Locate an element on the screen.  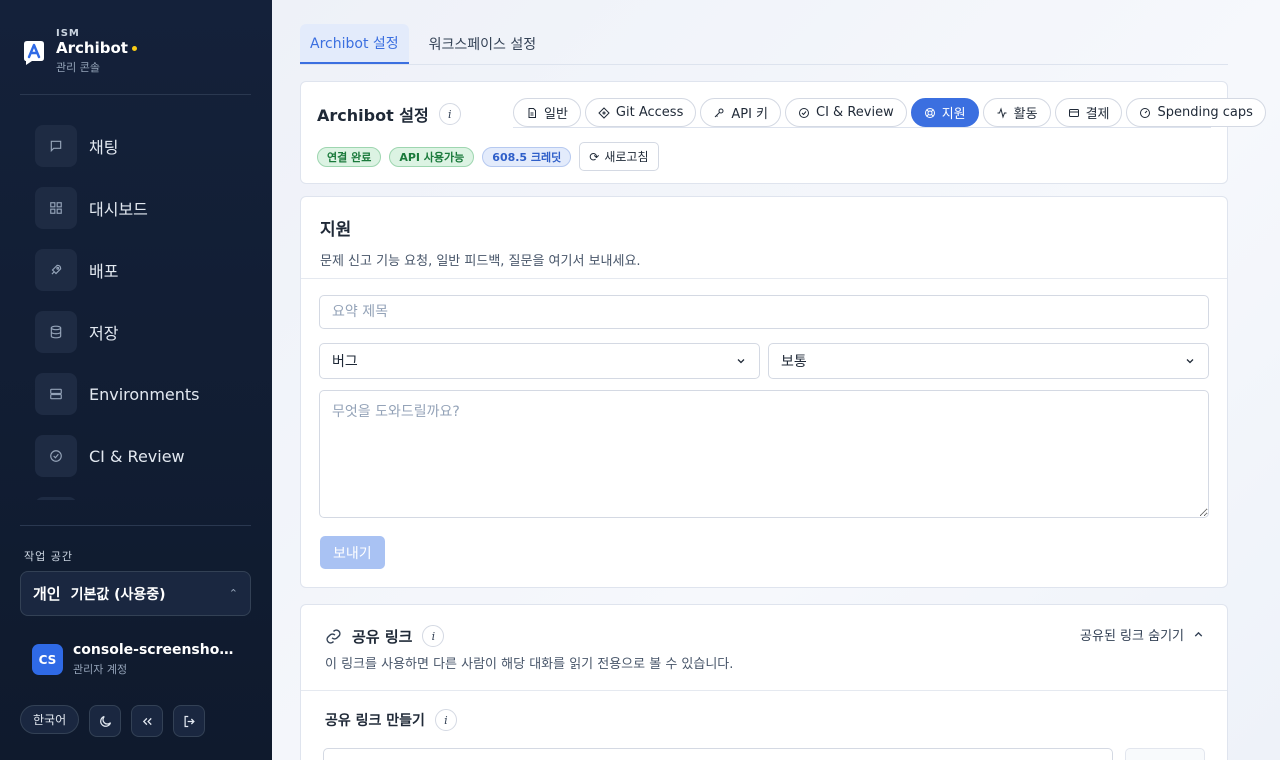
logout-button is located at coordinates (189, 721).